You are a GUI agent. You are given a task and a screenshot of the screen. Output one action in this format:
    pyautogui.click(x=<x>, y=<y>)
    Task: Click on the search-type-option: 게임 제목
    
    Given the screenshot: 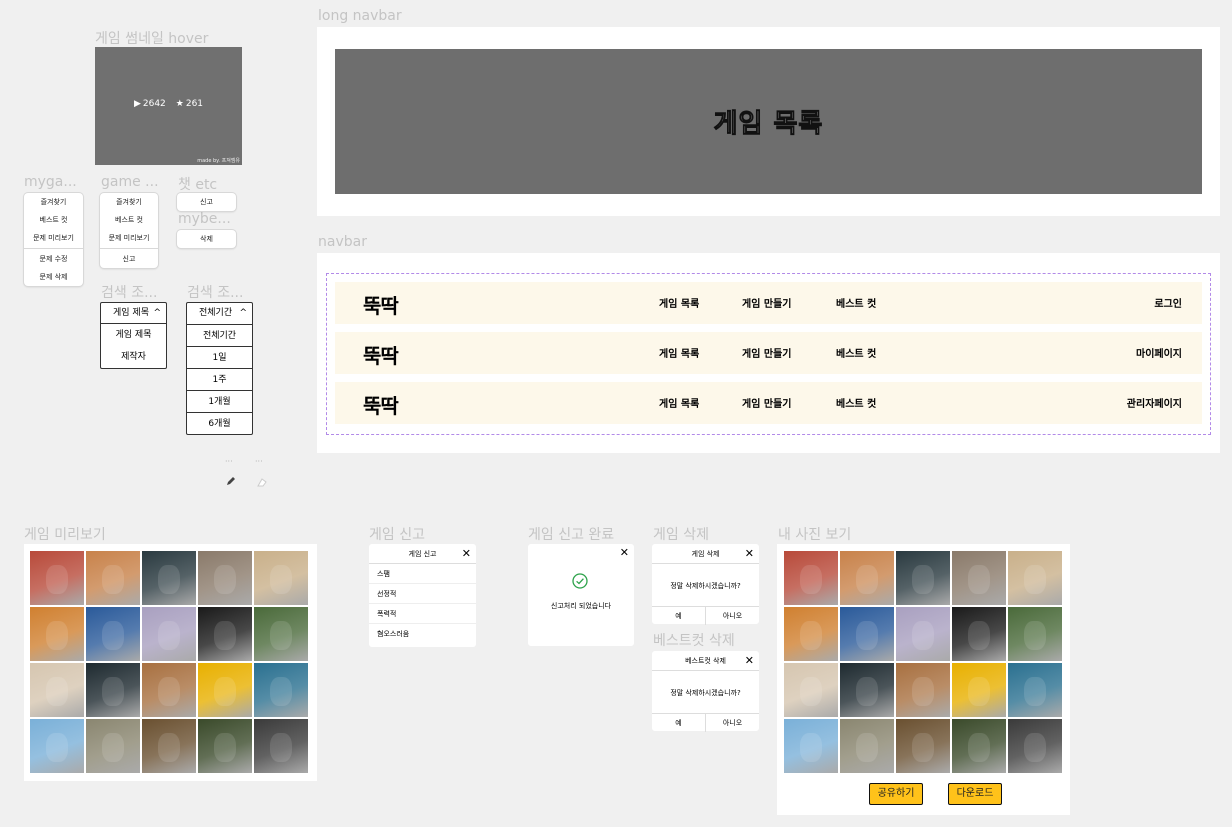 What is the action you would take?
    pyautogui.click(x=133, y=335)
    